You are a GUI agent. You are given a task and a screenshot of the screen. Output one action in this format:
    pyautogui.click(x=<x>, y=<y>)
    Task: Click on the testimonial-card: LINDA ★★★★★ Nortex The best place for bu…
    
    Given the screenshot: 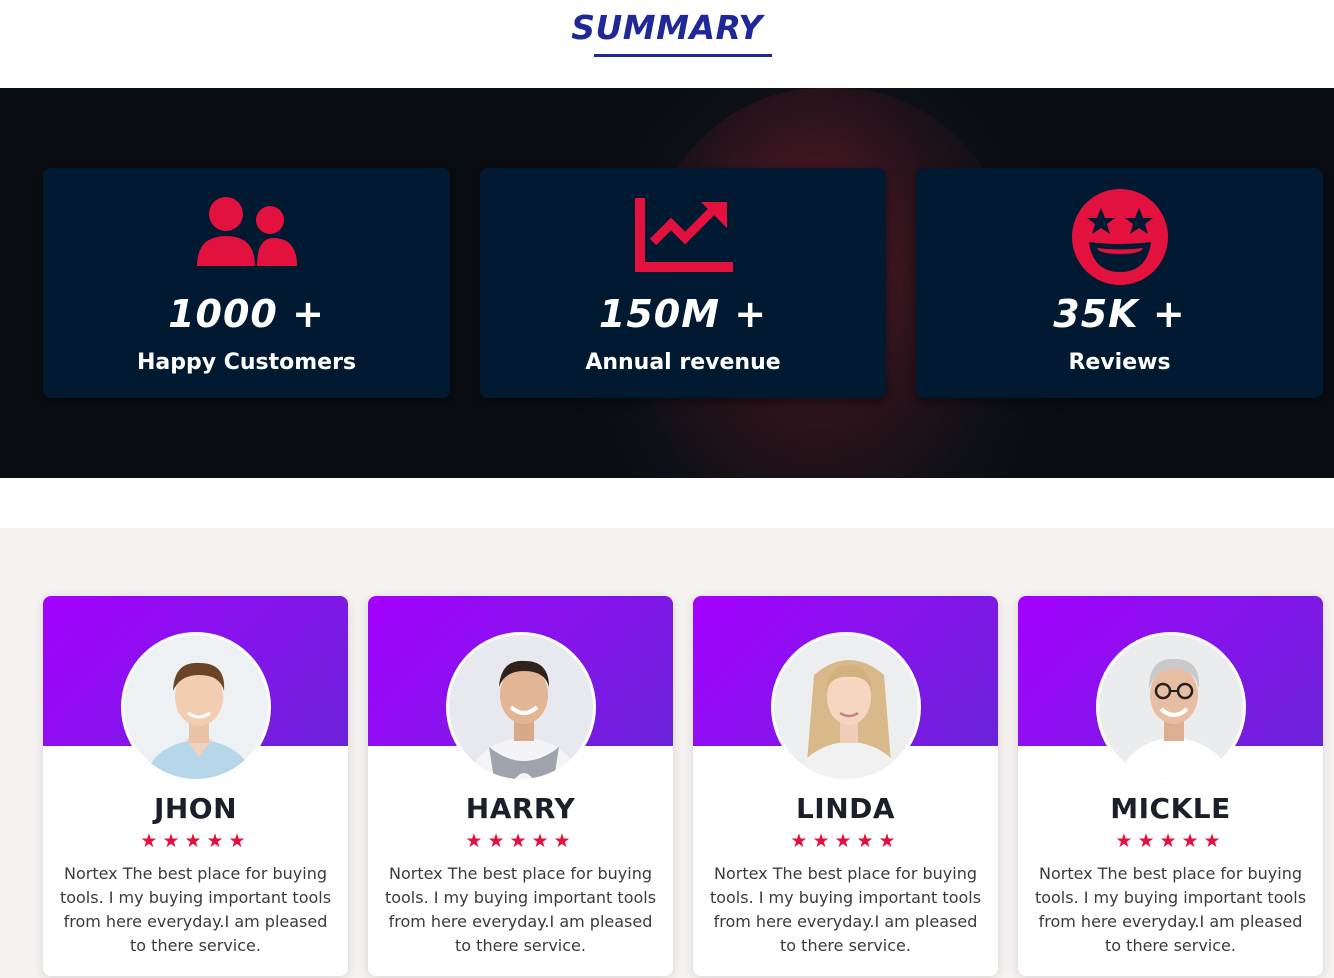 What is the action you would take?
    pyautogui.click(x=845, y=786)
    